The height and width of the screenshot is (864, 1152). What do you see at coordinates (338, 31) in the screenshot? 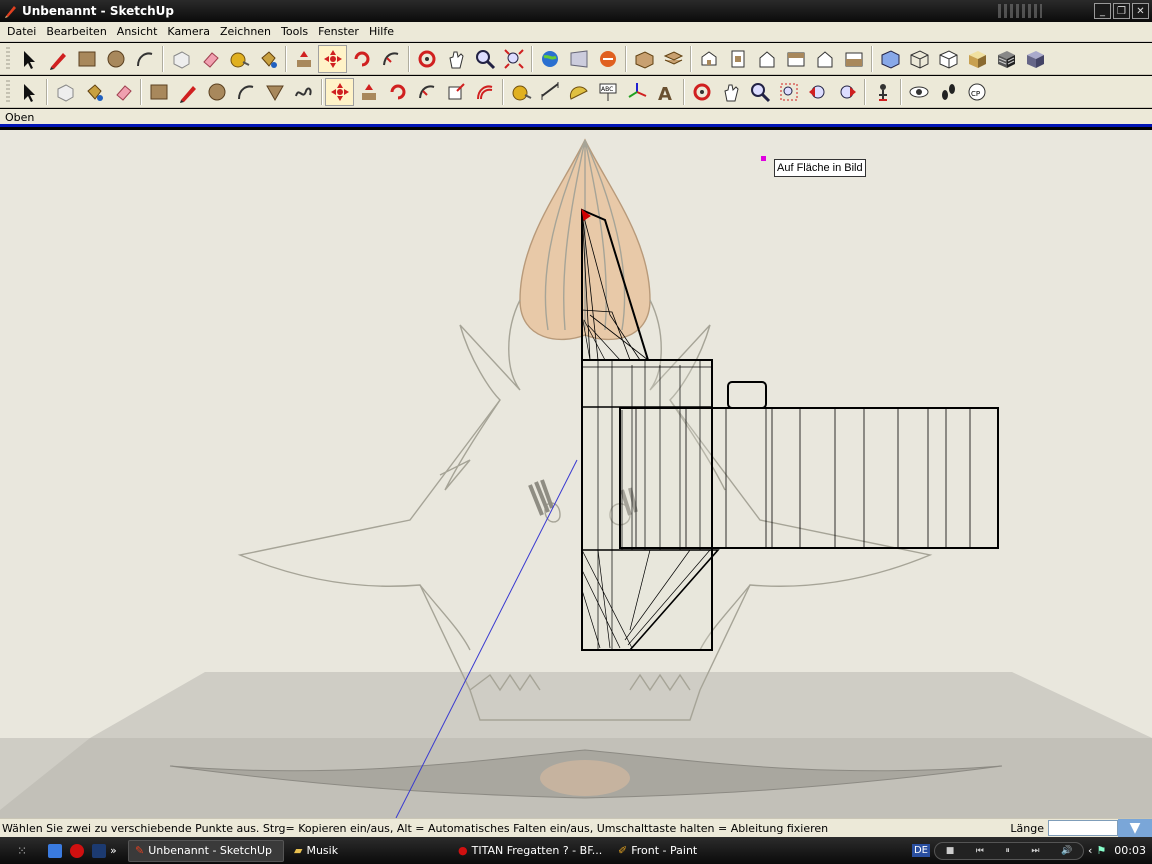
I see `menu-fenster: Fenster` at bounding box center [338, 31].